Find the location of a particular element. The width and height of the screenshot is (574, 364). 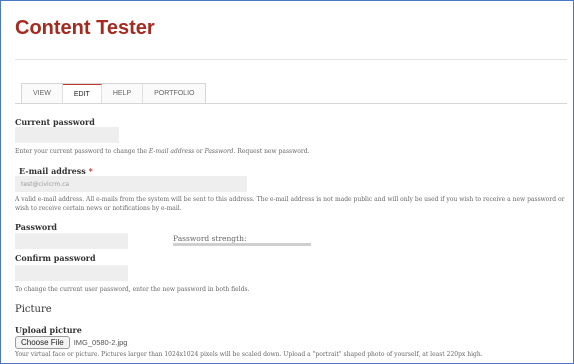

email-address-ref: E-mail address is located at coordinates (171, 151).